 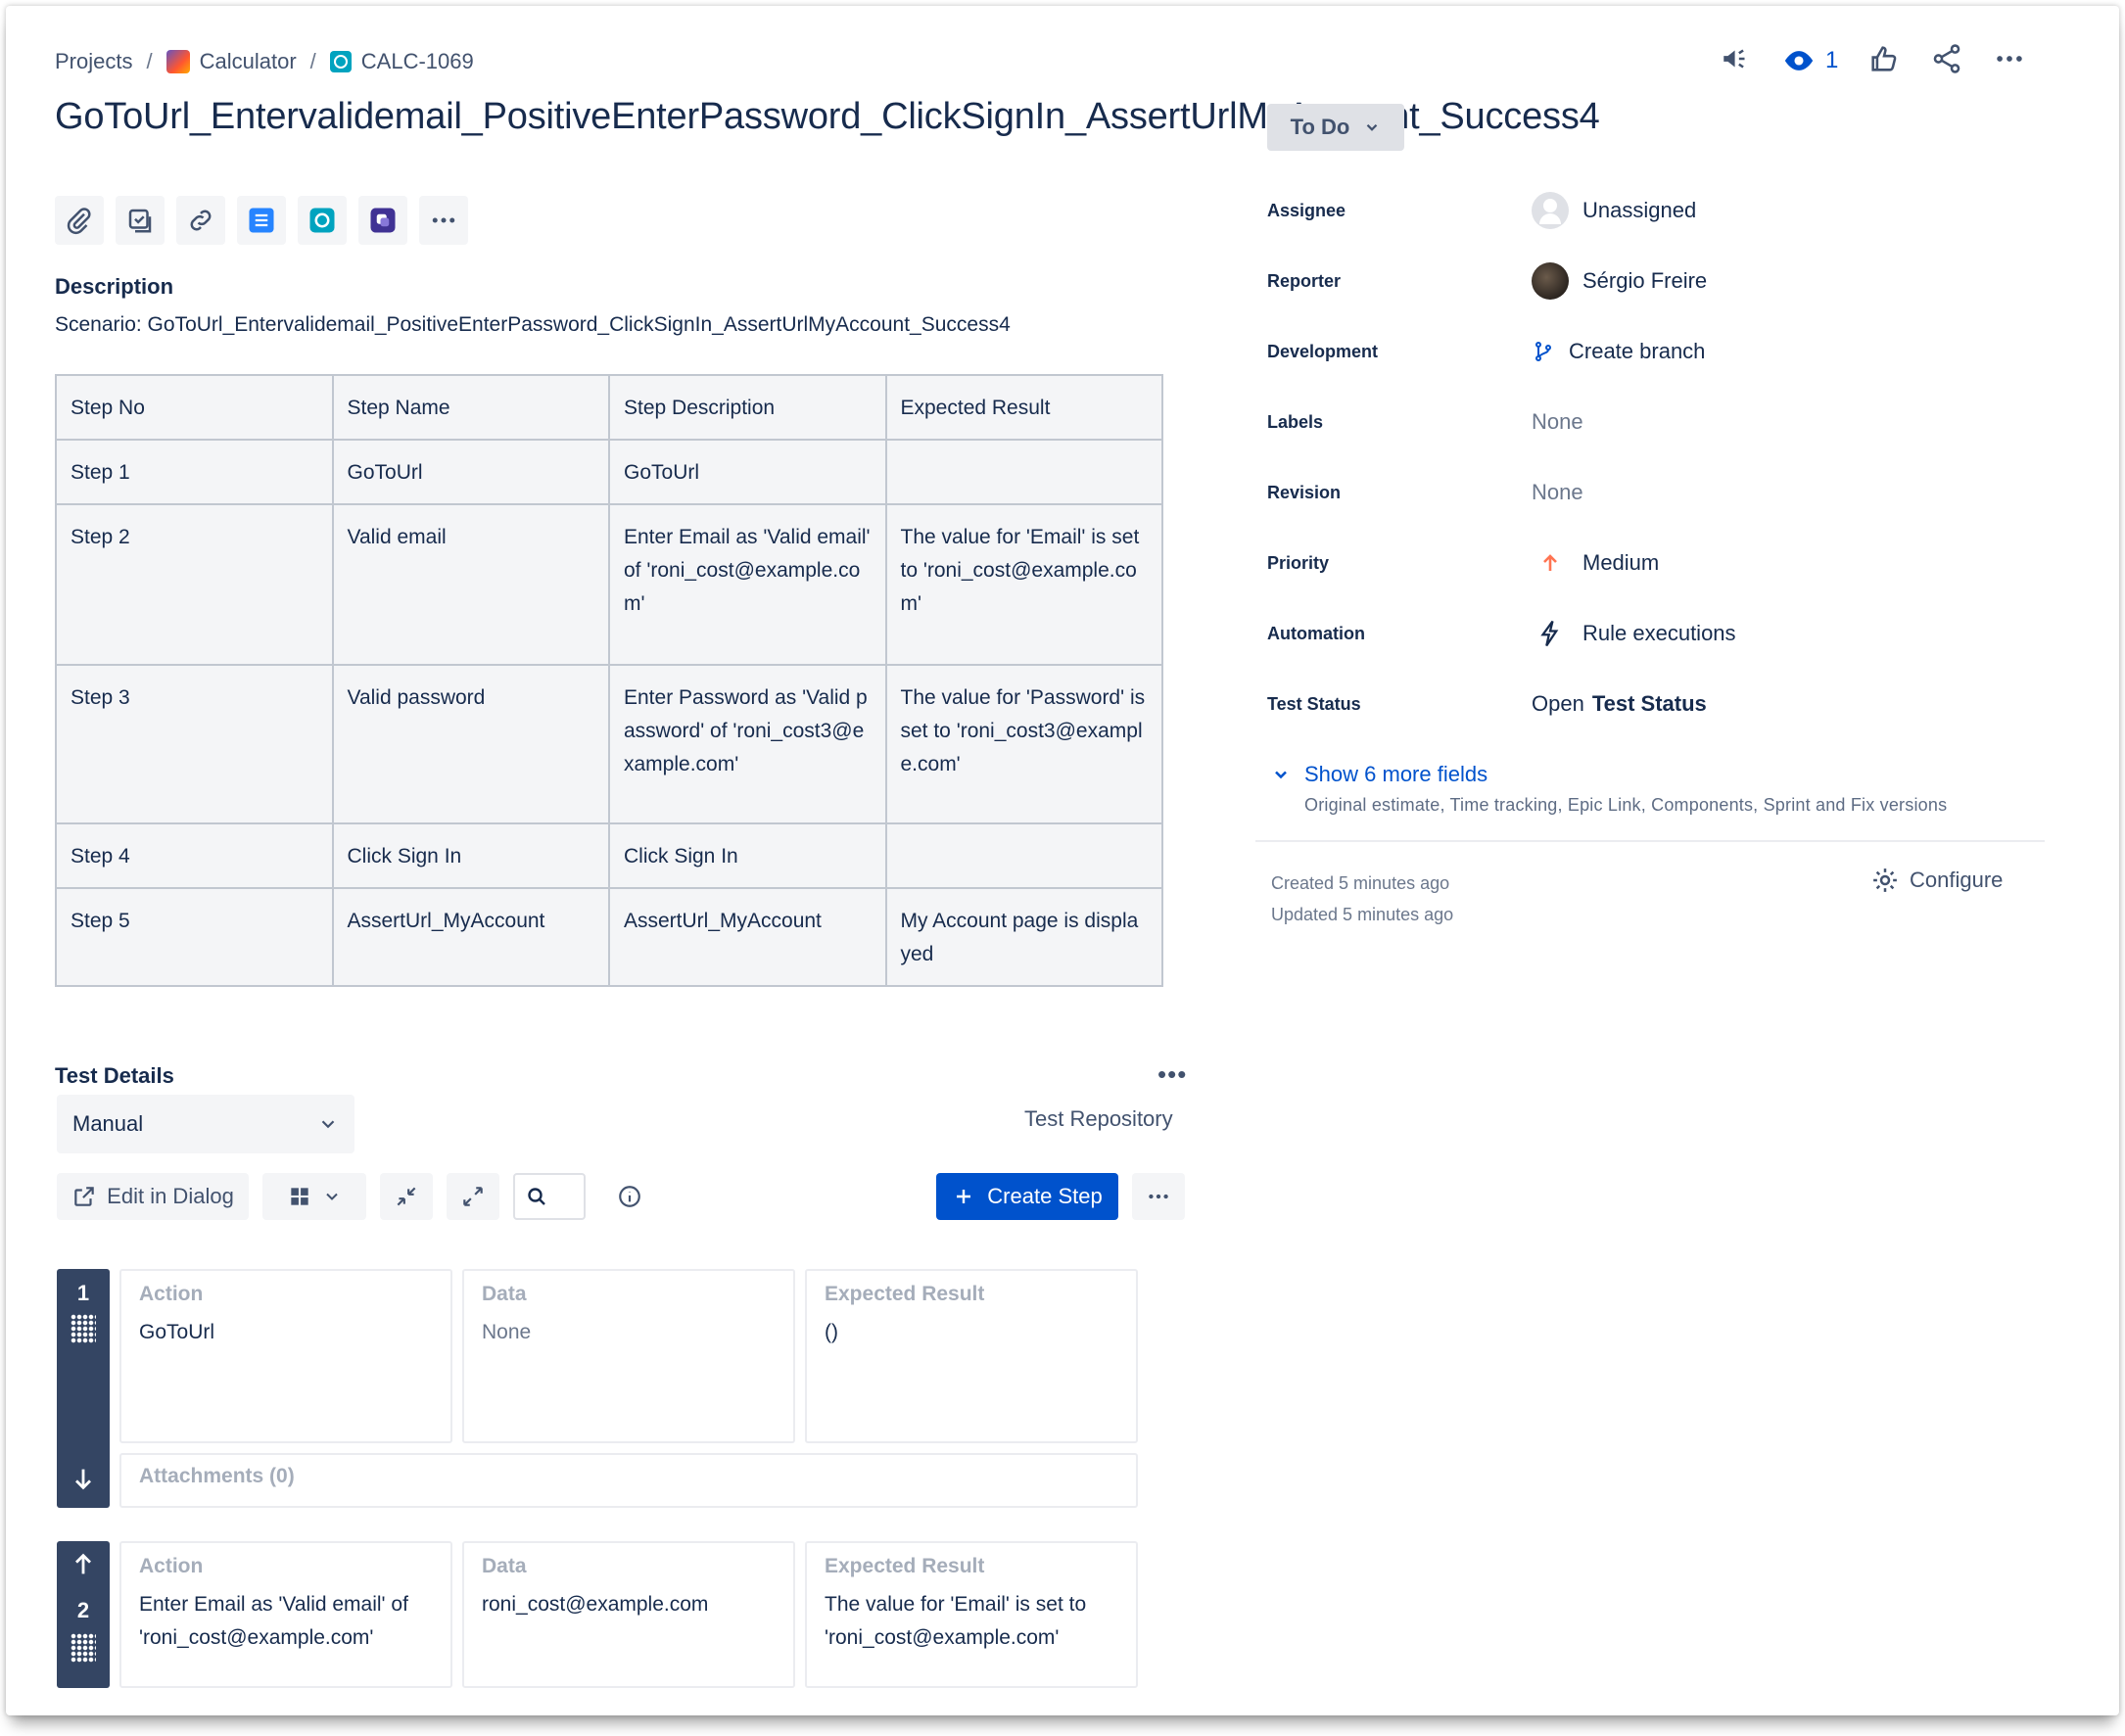 I want to click on like-thumbs-up-icon, so click(x=1884, y=61).